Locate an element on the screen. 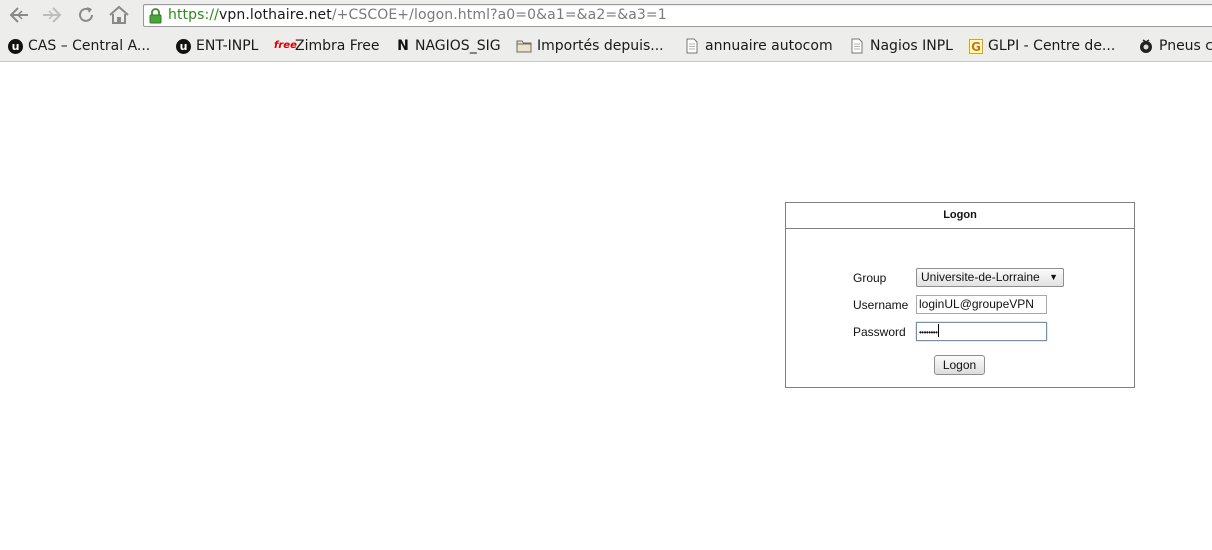 The image size is (1212, 550). password-value: •••••••• is located at coordinates (928, 332).